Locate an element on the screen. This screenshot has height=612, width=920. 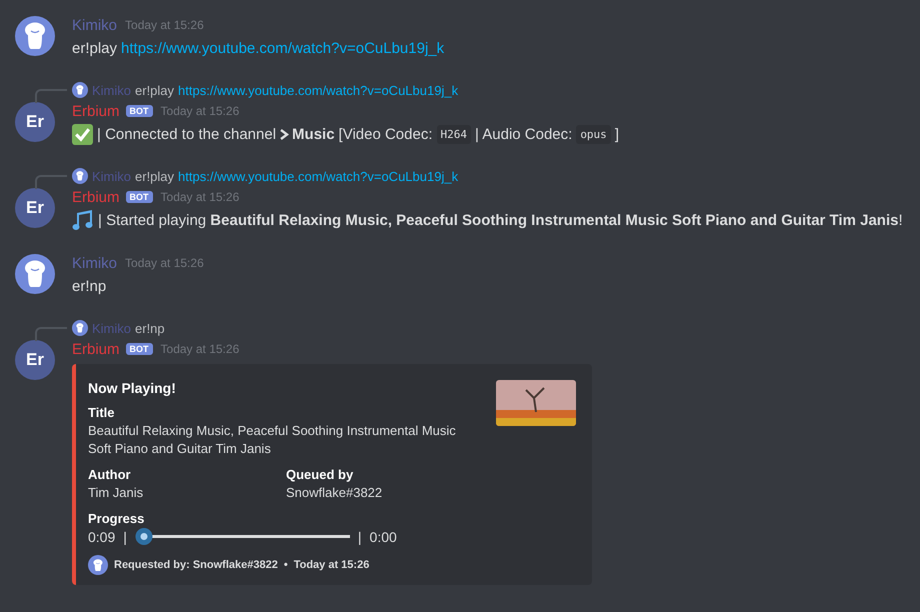
embed-title: Now Playing! is located at coordinates (132, 388).